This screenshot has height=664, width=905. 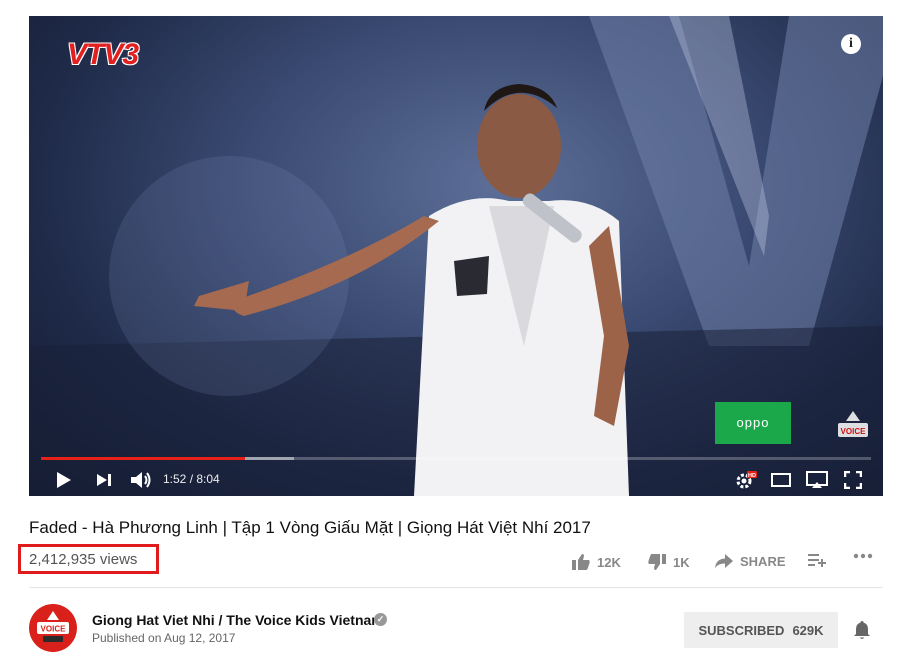 I want to click on settings-button: HD, so click(x=746, y=480).